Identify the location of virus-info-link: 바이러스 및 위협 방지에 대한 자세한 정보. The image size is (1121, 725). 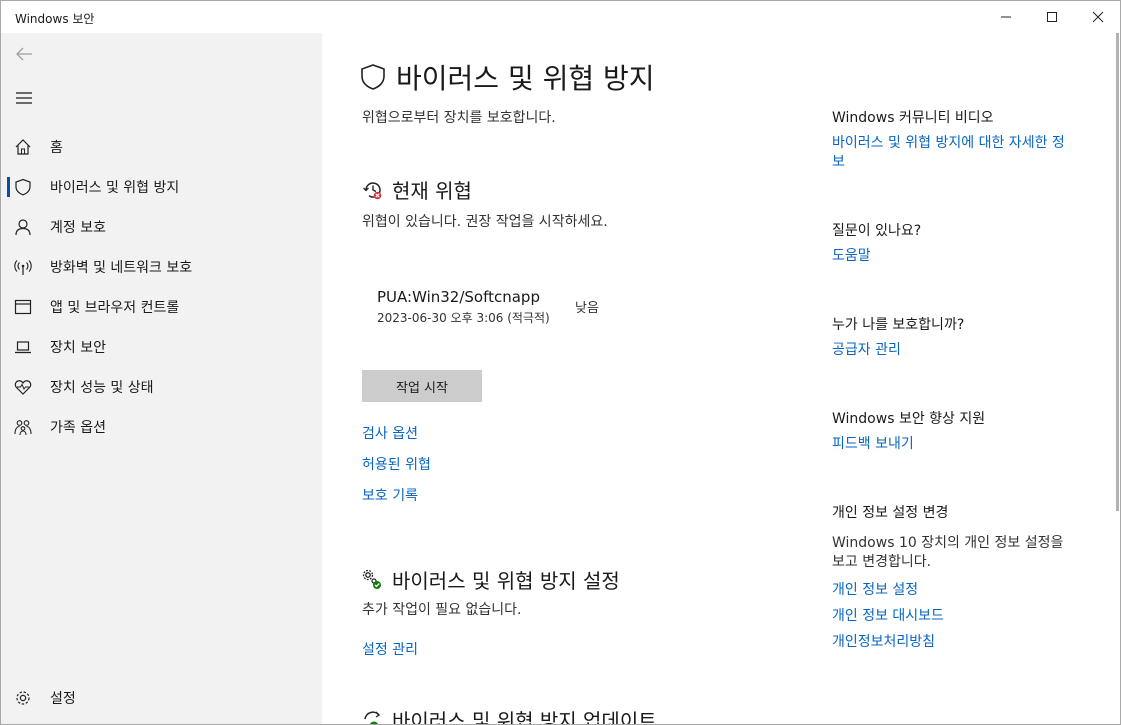
(954, 153).